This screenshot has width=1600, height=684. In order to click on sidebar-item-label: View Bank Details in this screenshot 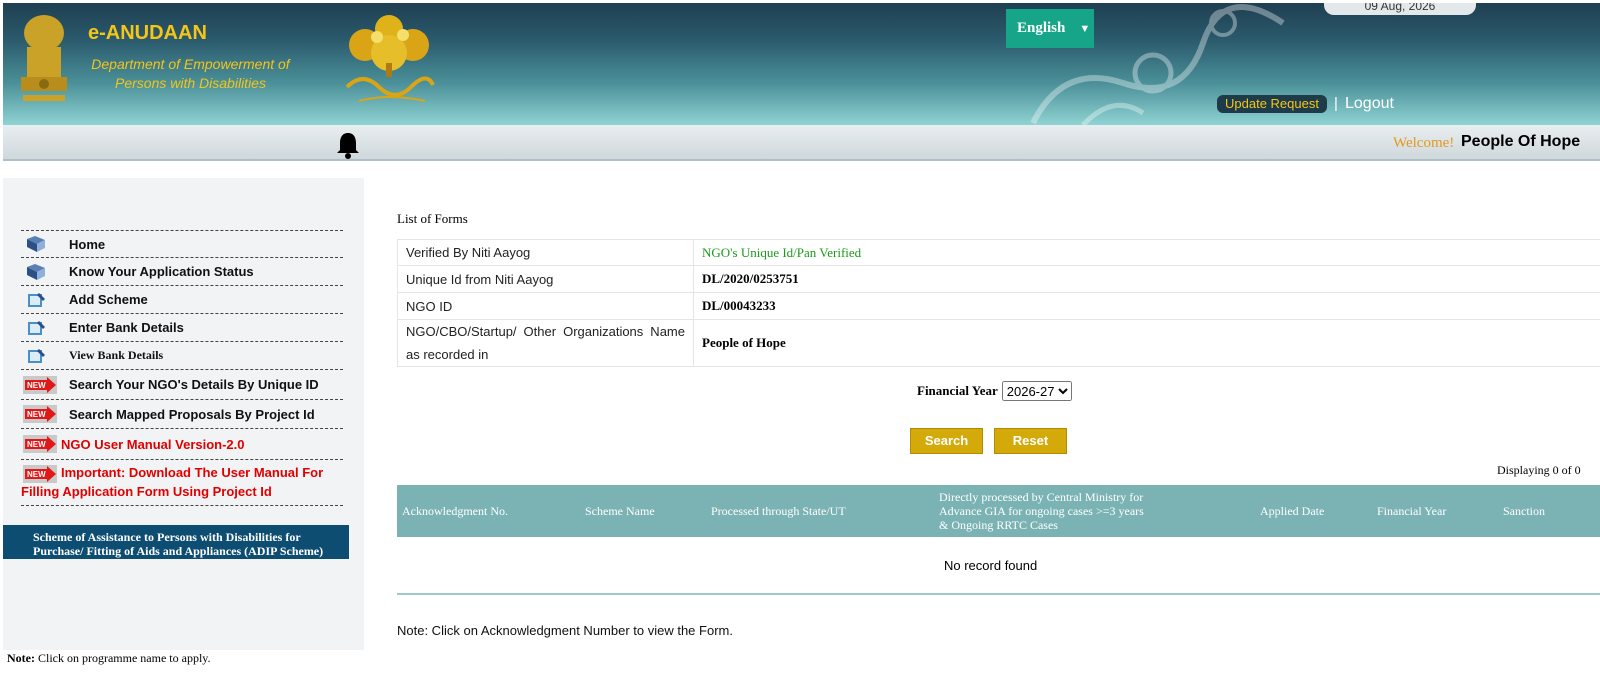, I will do `click(116, 355)`.